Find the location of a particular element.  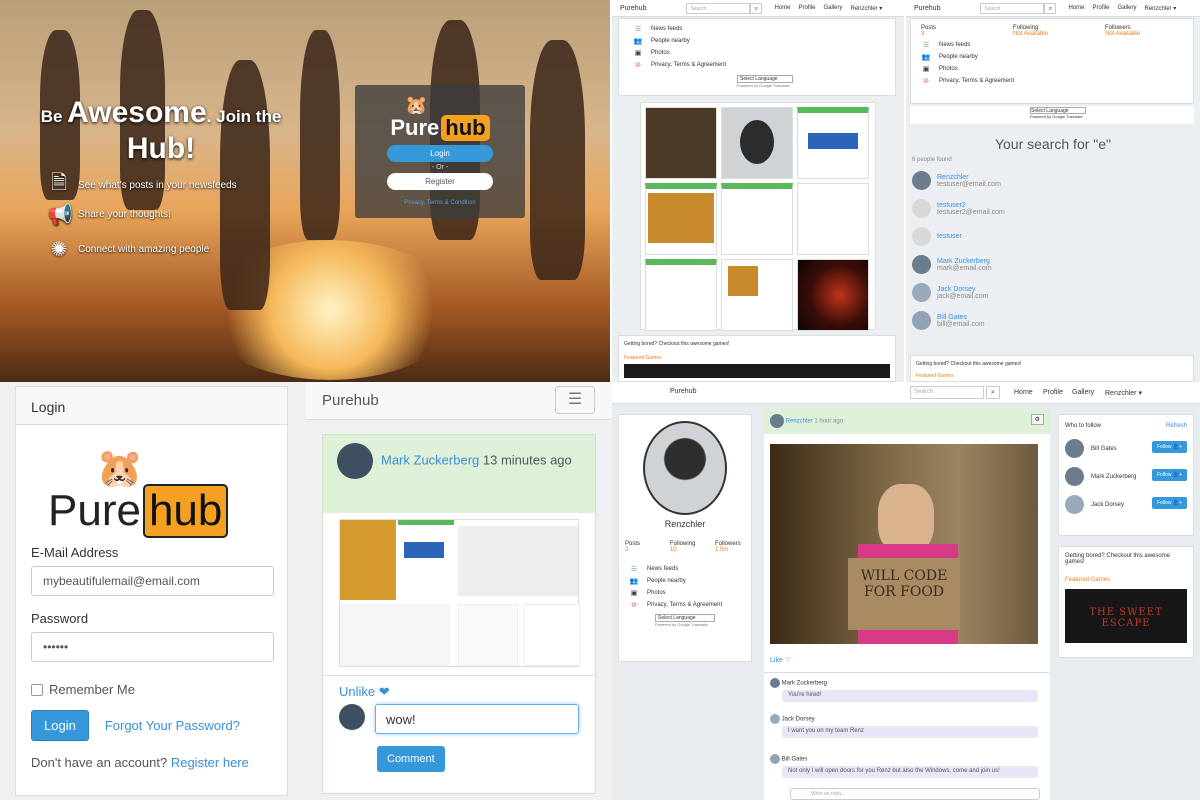

post-author: Mark Zuckerberg is located at coordinates (430, 459).